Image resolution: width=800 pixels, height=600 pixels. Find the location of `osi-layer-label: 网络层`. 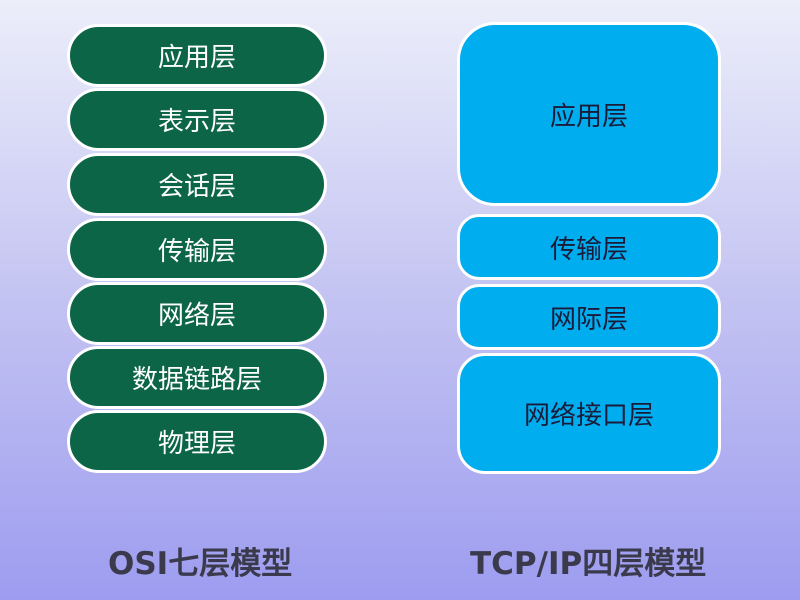

osi-layer-label: 网络层 is located at coordinates (196, 316).